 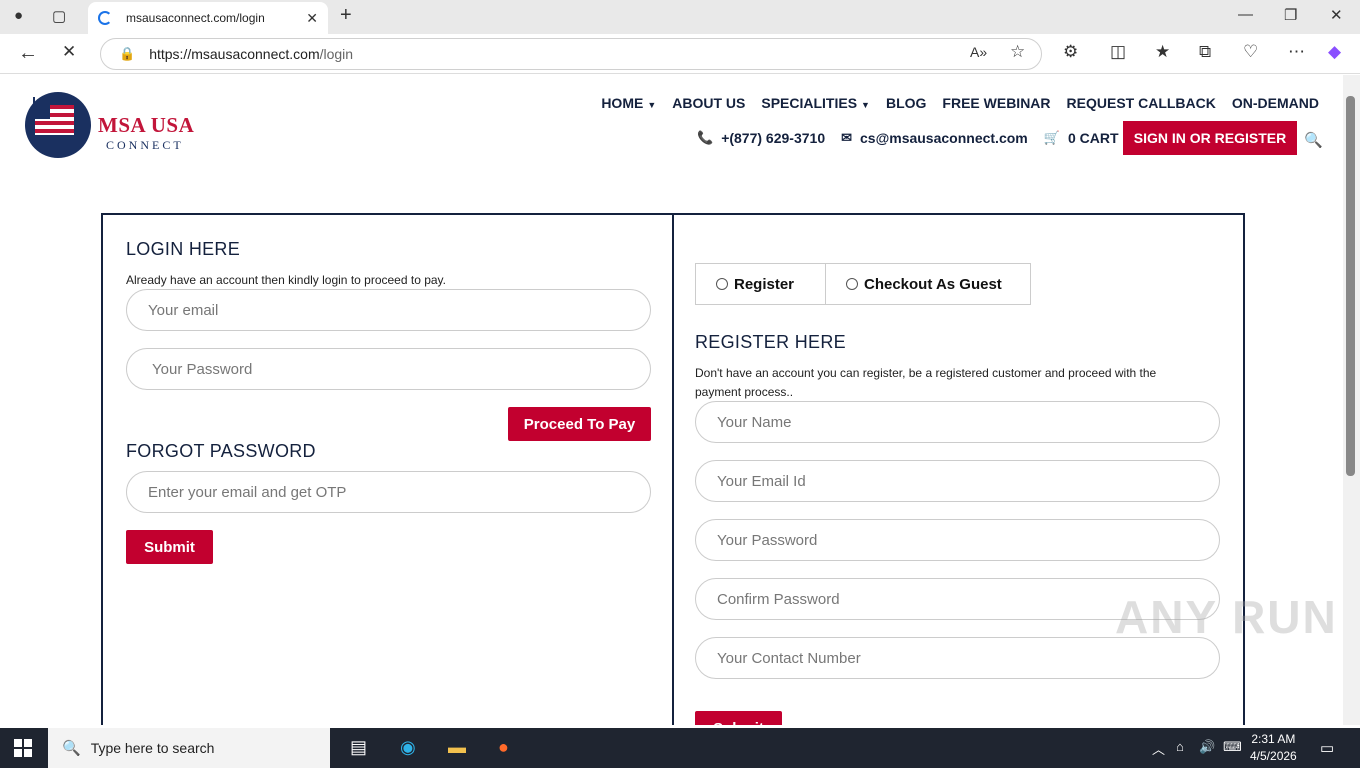 I want to click on collections-icon: ⧉, so click(x=1205, y=52).